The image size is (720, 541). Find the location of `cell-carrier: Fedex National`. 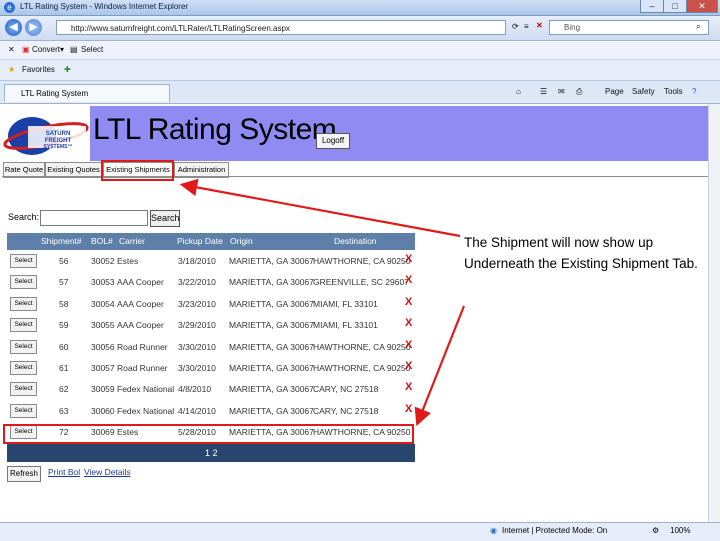

cell-carrier: Fedex National is located at coordinates (146, 410).